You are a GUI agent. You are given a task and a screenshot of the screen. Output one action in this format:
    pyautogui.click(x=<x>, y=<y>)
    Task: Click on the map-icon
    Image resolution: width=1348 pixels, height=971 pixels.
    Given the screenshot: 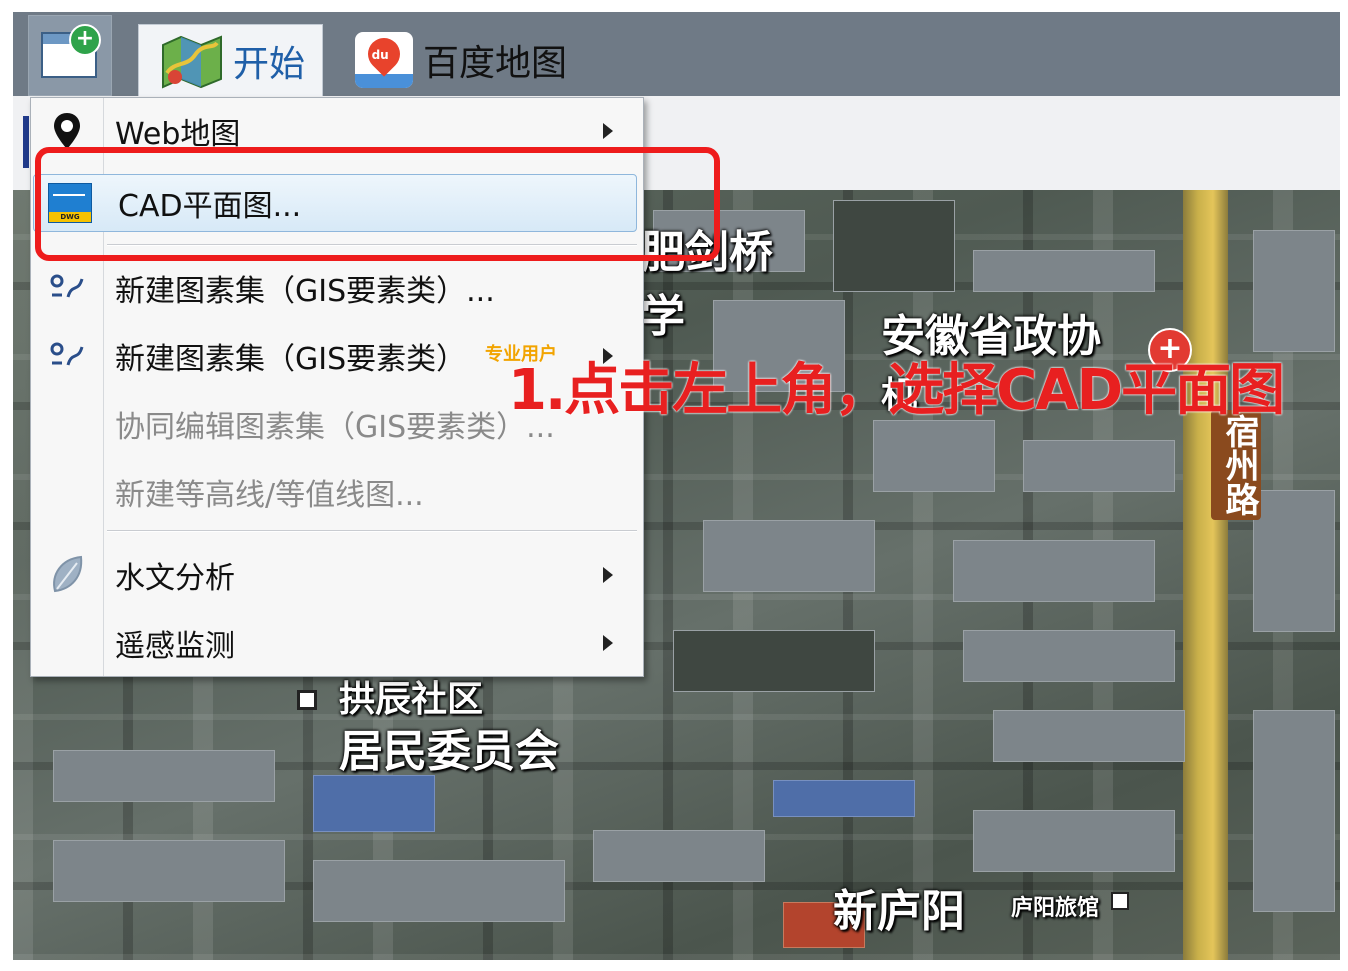 What is the action you would take?
    pyautogui.click(x=192, y=61)
    